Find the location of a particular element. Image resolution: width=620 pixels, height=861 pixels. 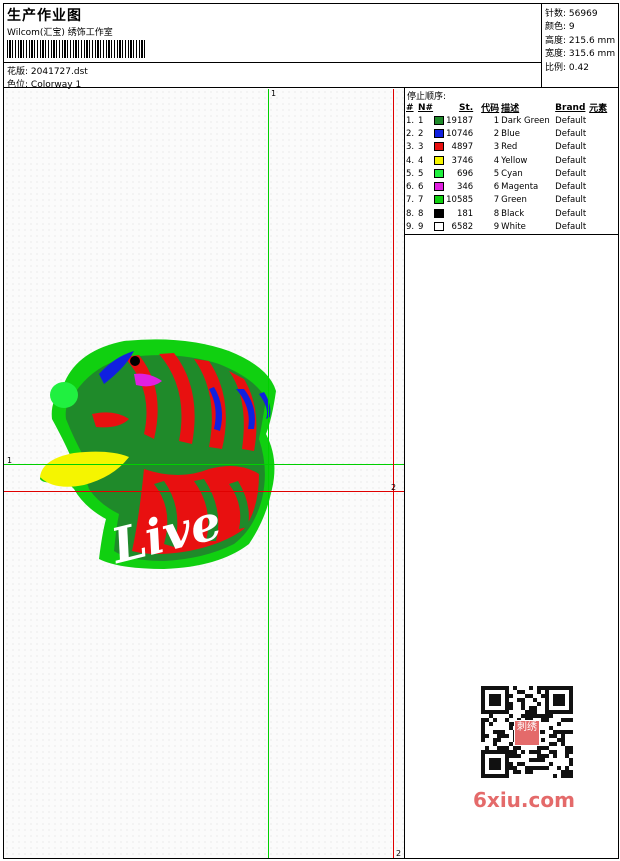

cell-code: 5 is located at coordinates (487, 173).